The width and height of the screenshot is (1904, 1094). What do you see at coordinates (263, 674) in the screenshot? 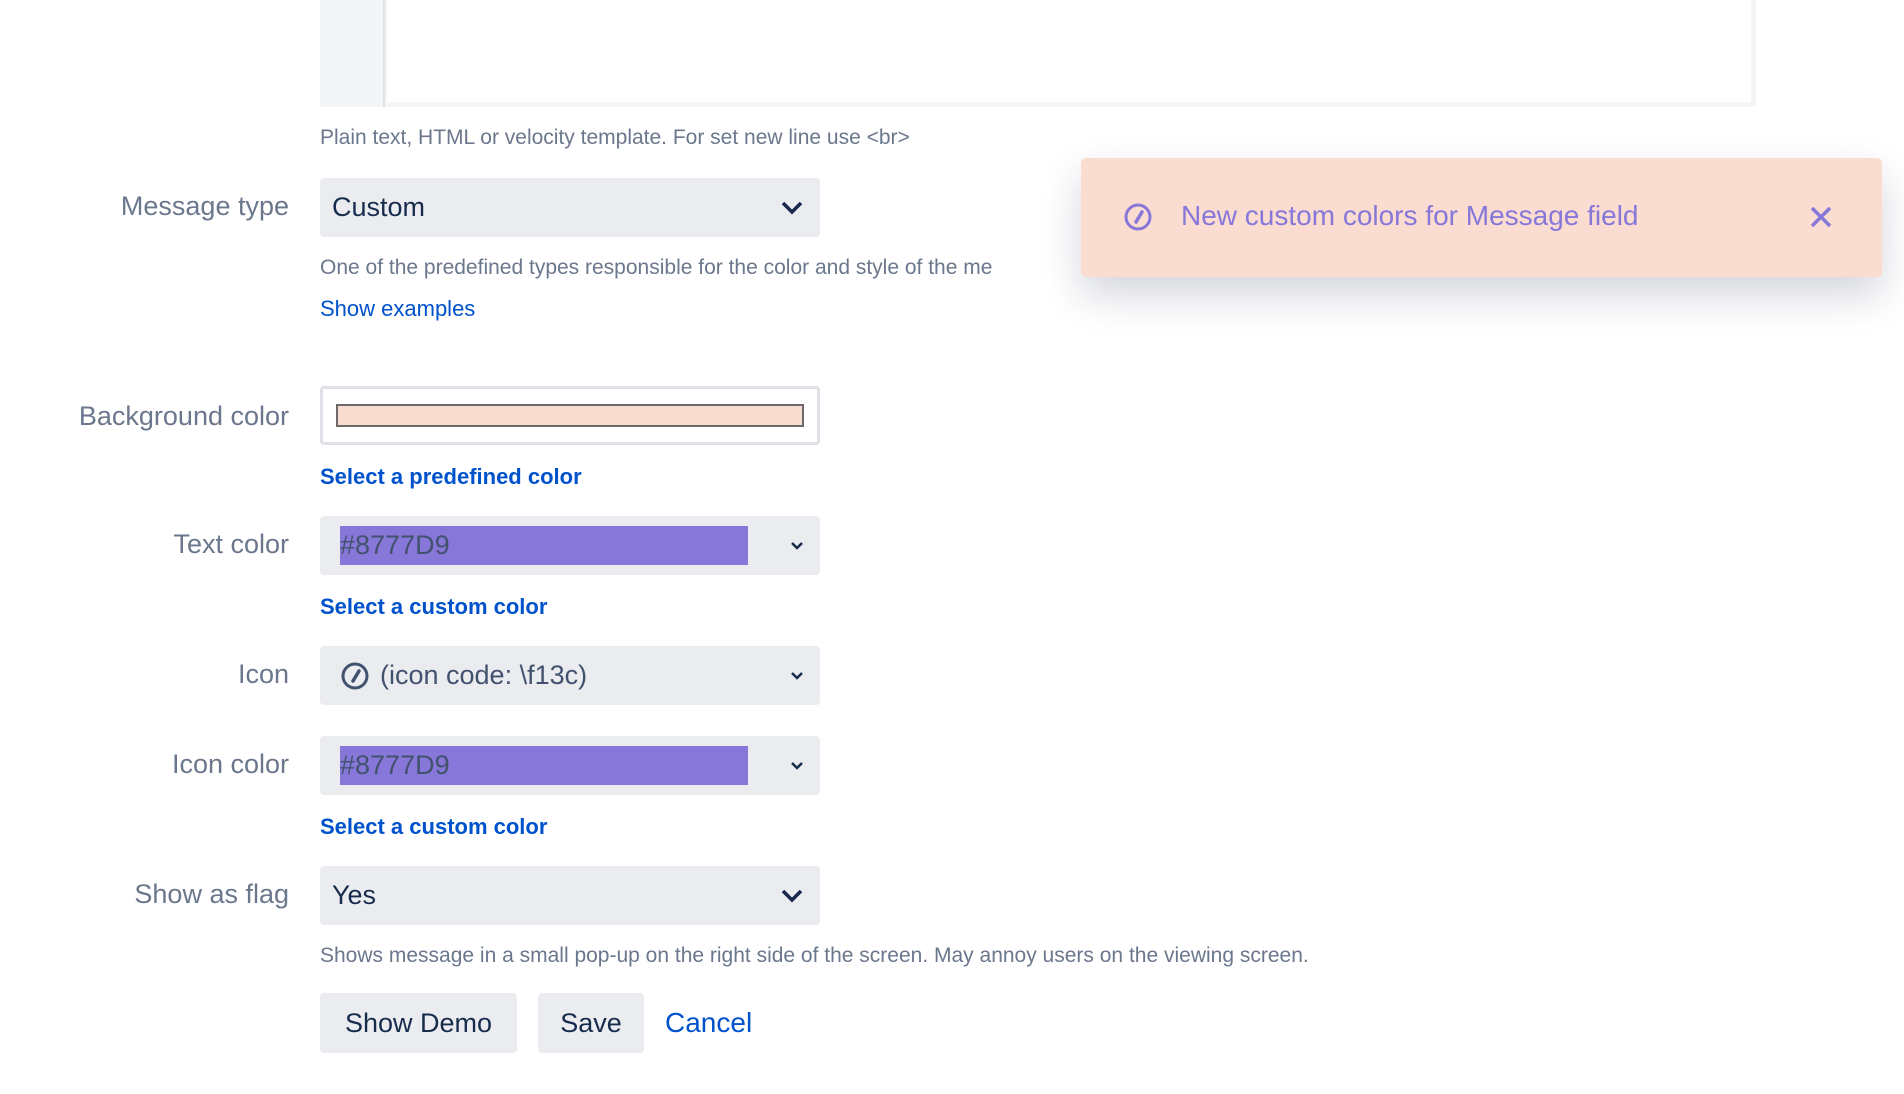
I see `icon-label: Icon` at bounding box center [263, 674].